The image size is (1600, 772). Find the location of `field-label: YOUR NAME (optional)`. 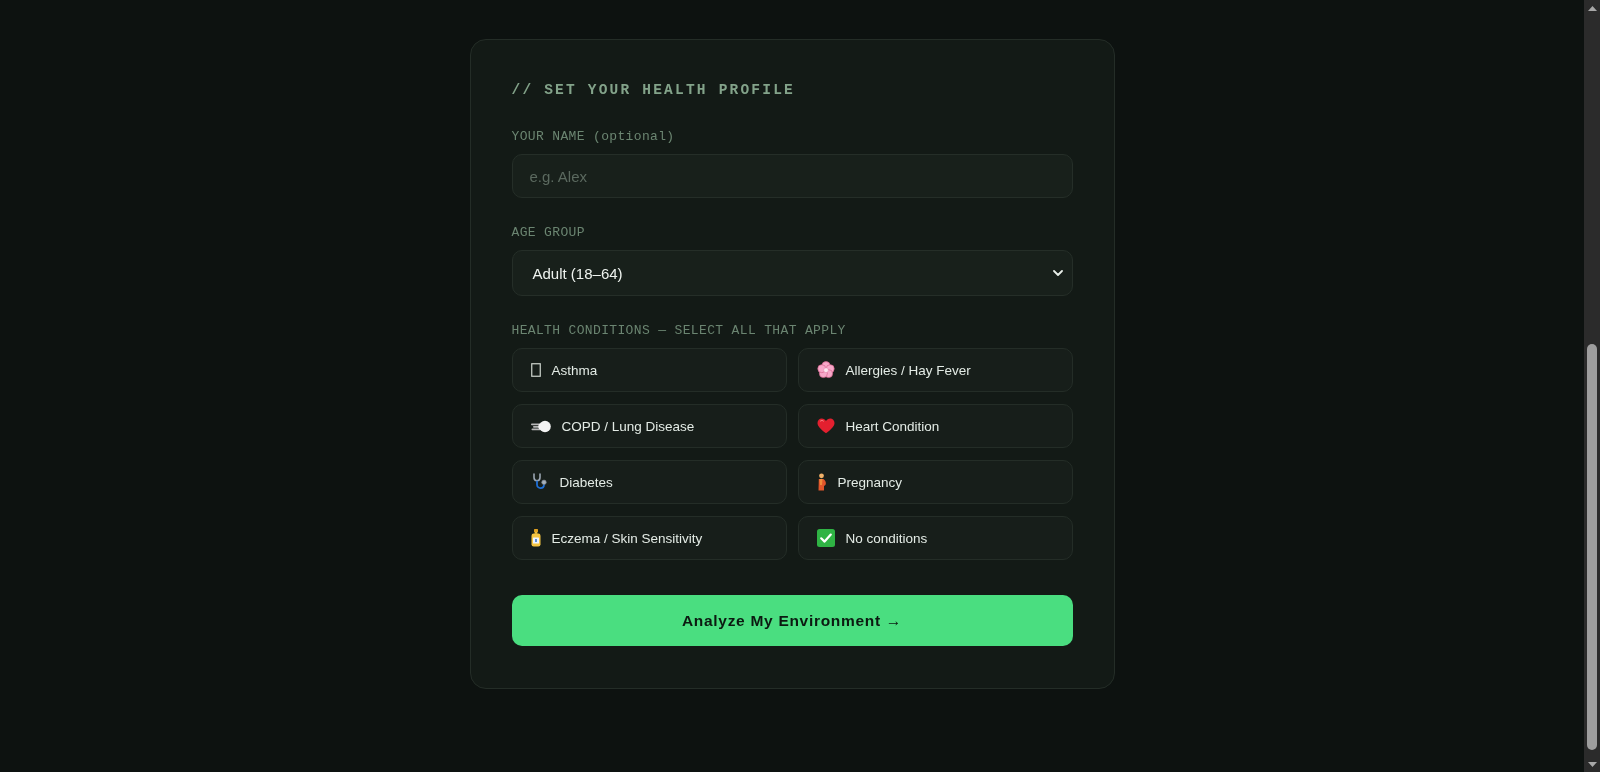

field-label: YOUR NAME (optional) is located at coordinates (593, 137).